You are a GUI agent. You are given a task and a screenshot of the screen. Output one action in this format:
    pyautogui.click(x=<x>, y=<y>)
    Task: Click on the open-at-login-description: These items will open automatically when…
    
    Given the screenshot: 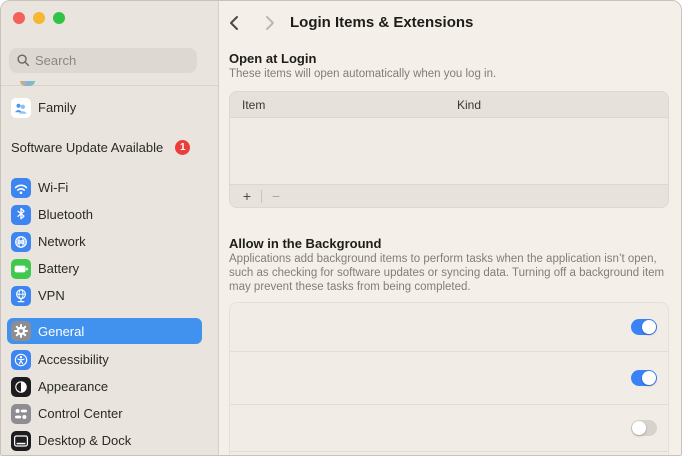 What is the action you would take?
    pyautogui.click(x=363, y=74)
    